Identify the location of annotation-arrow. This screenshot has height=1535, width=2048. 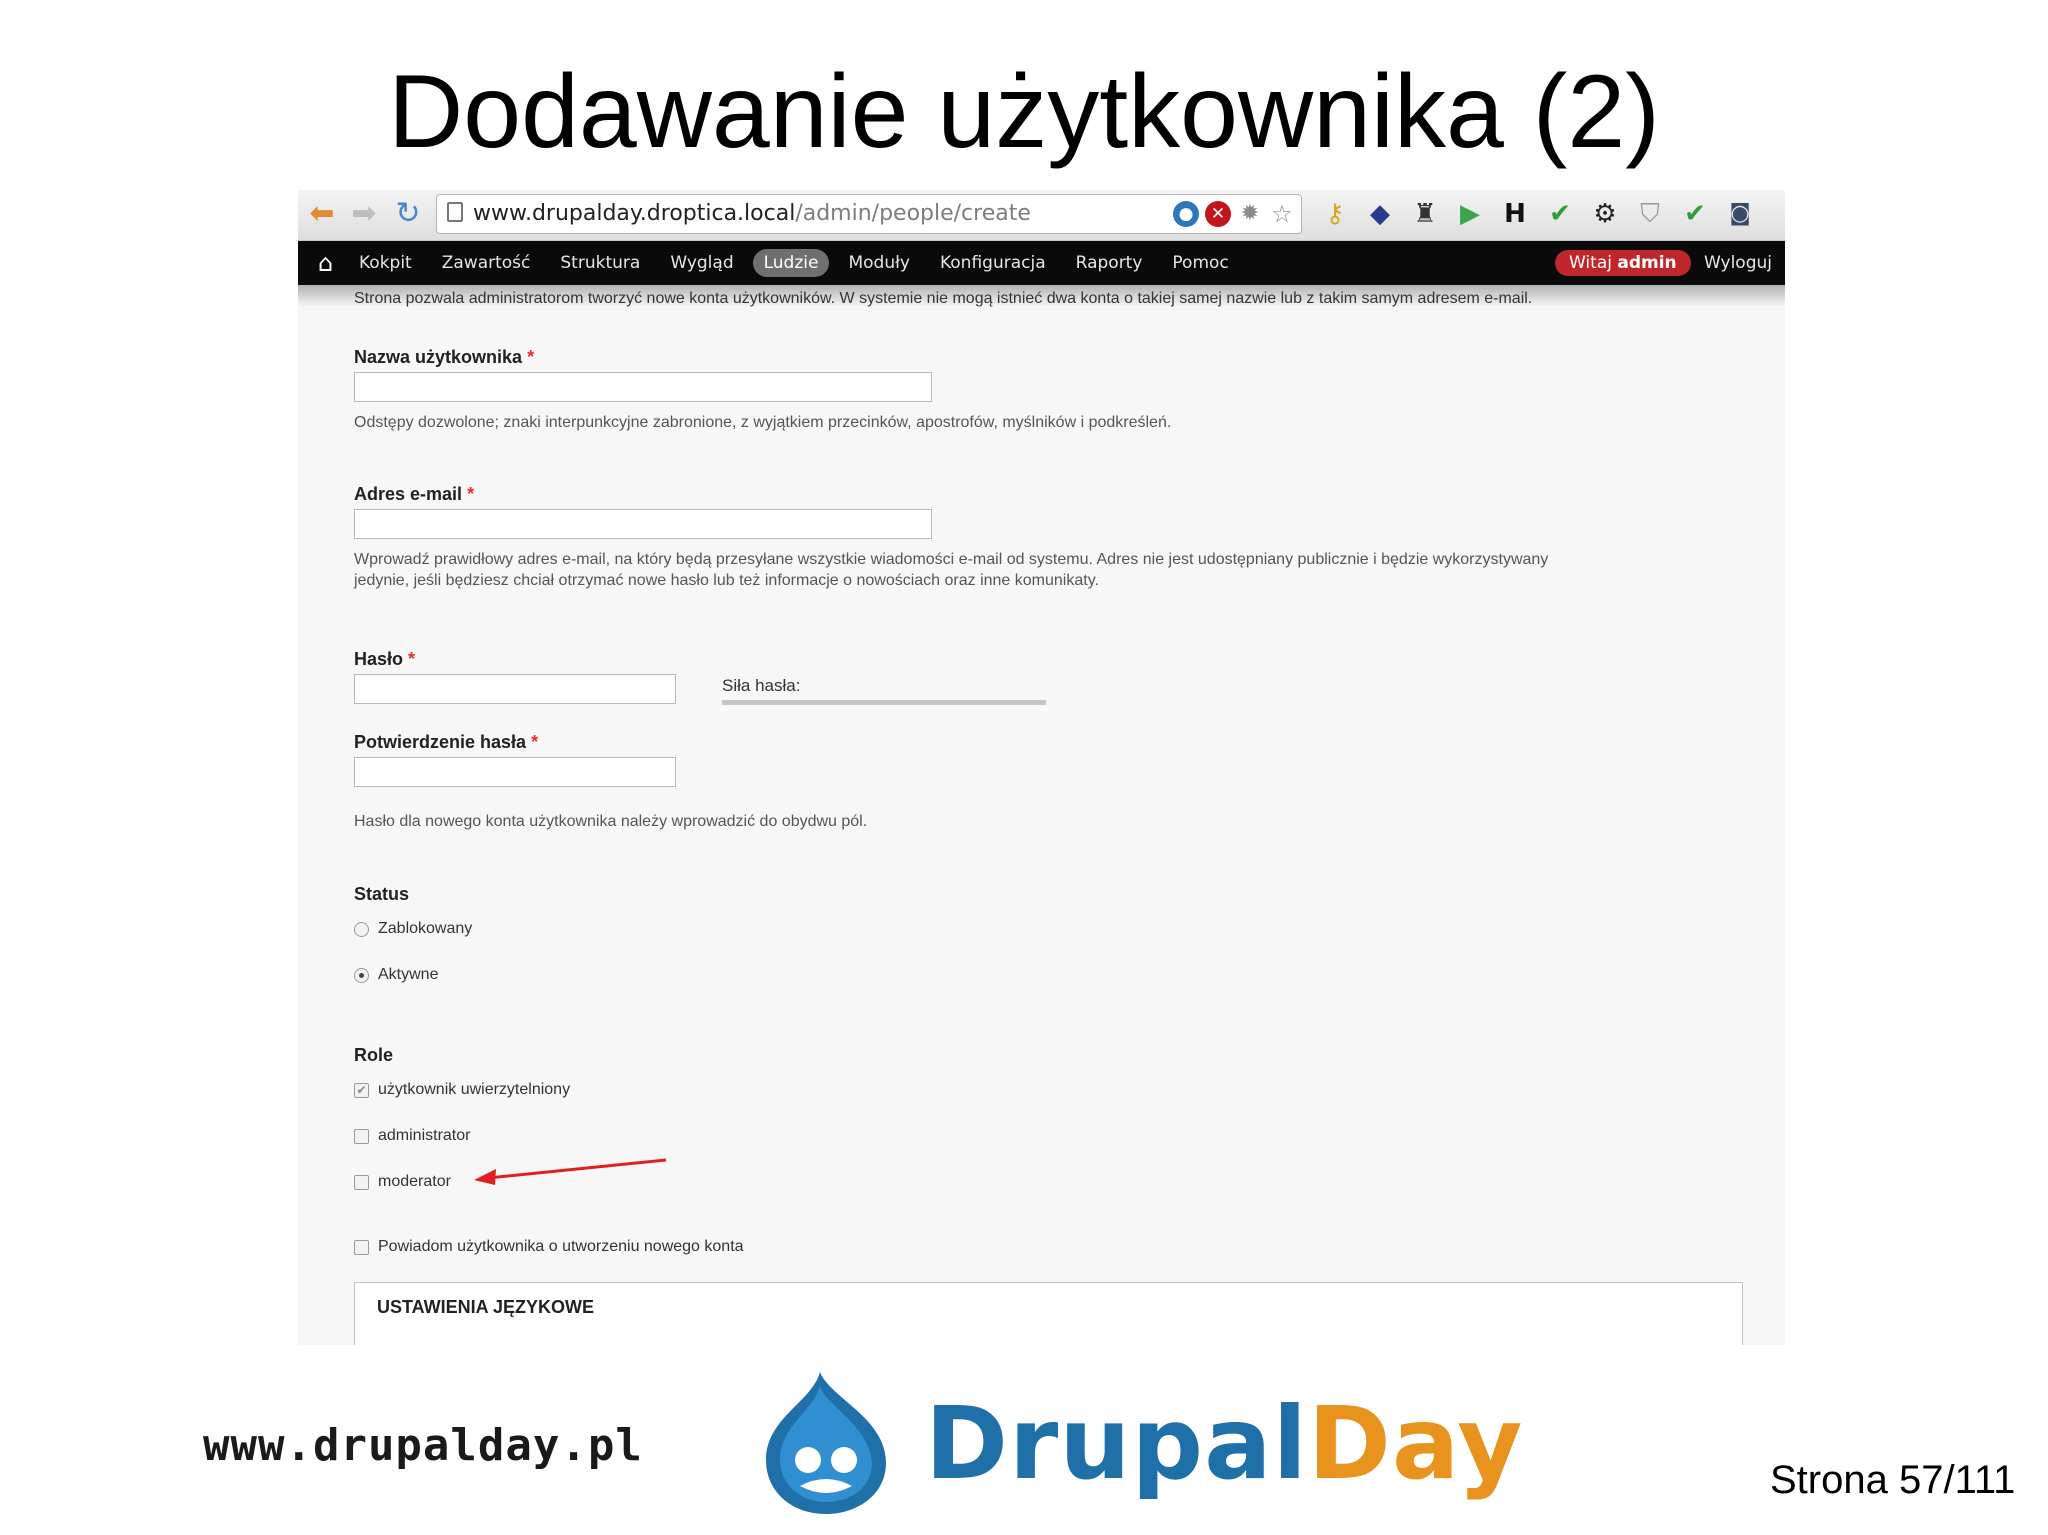
(570, 1171).